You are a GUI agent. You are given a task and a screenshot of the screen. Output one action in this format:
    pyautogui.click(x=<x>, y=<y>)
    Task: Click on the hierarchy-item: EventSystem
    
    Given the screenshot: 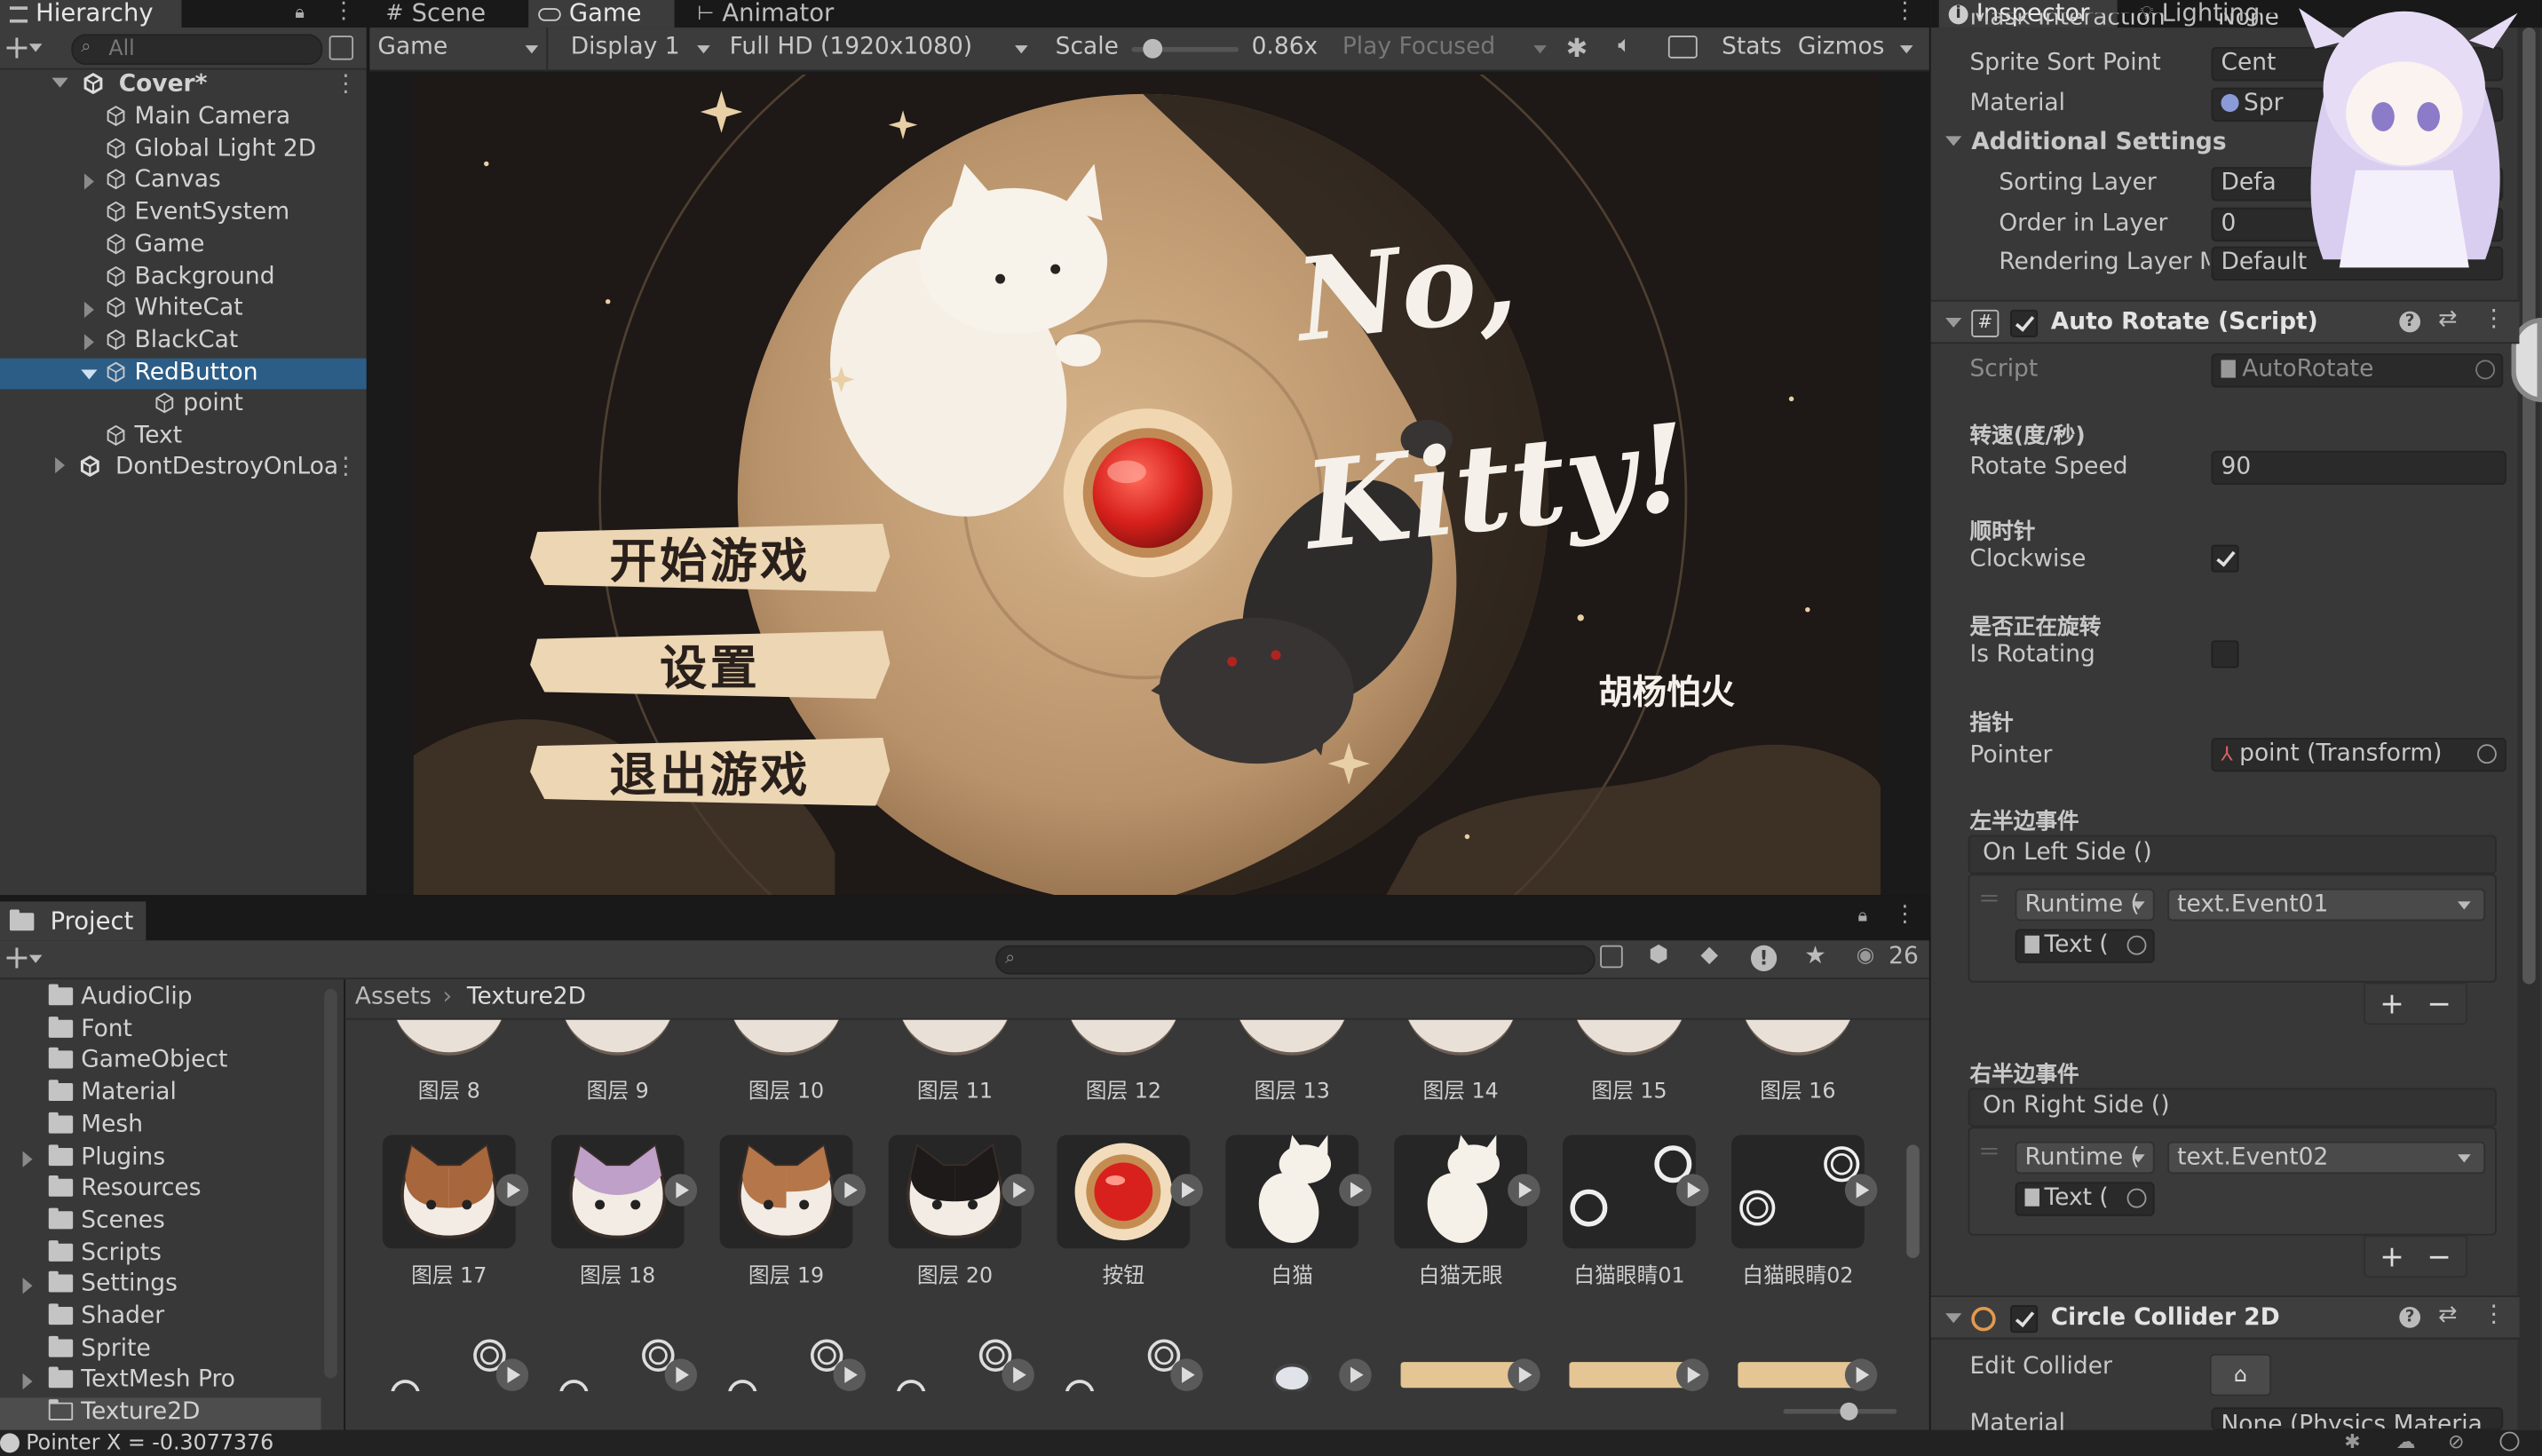 What is the action you would take?
    pyautogui.click(x=183, y=214)
    